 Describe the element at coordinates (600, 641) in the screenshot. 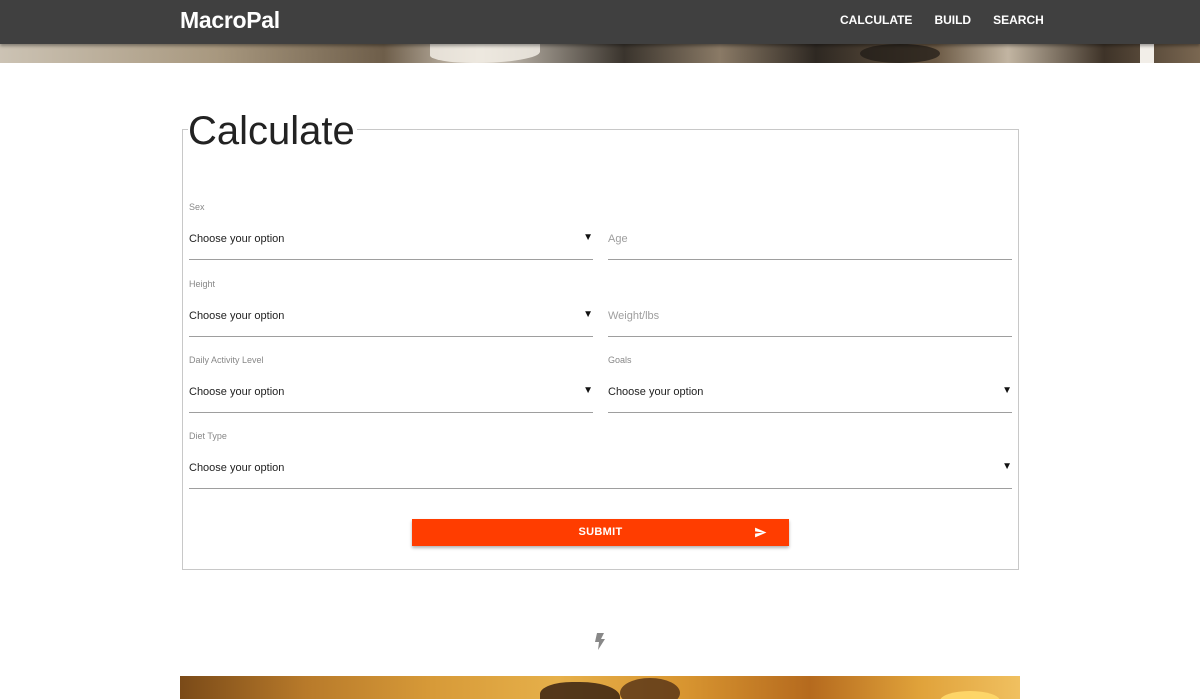

I see `bolt-icon` at that location.